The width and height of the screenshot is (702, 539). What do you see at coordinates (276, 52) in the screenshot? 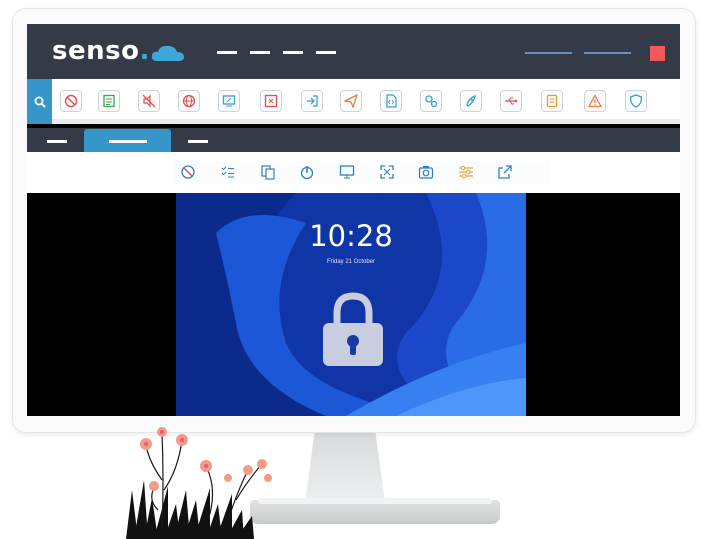
I see `main-nav` at bounding box center [276, 52].